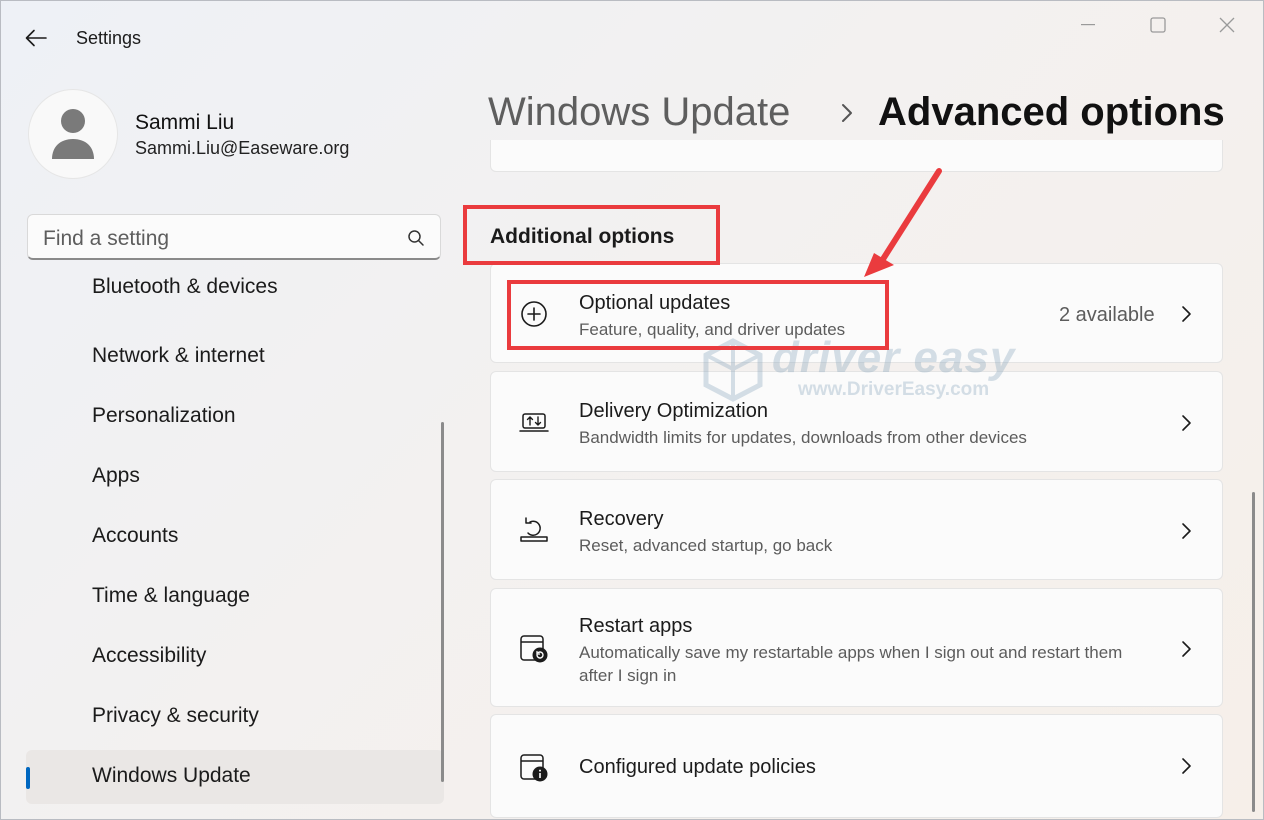 This screenshot has height=820, width=1264. Describe the element at coordinates (171, 775) in the screenshot. I see `sidebar-item-label: Windows Update` at that location.